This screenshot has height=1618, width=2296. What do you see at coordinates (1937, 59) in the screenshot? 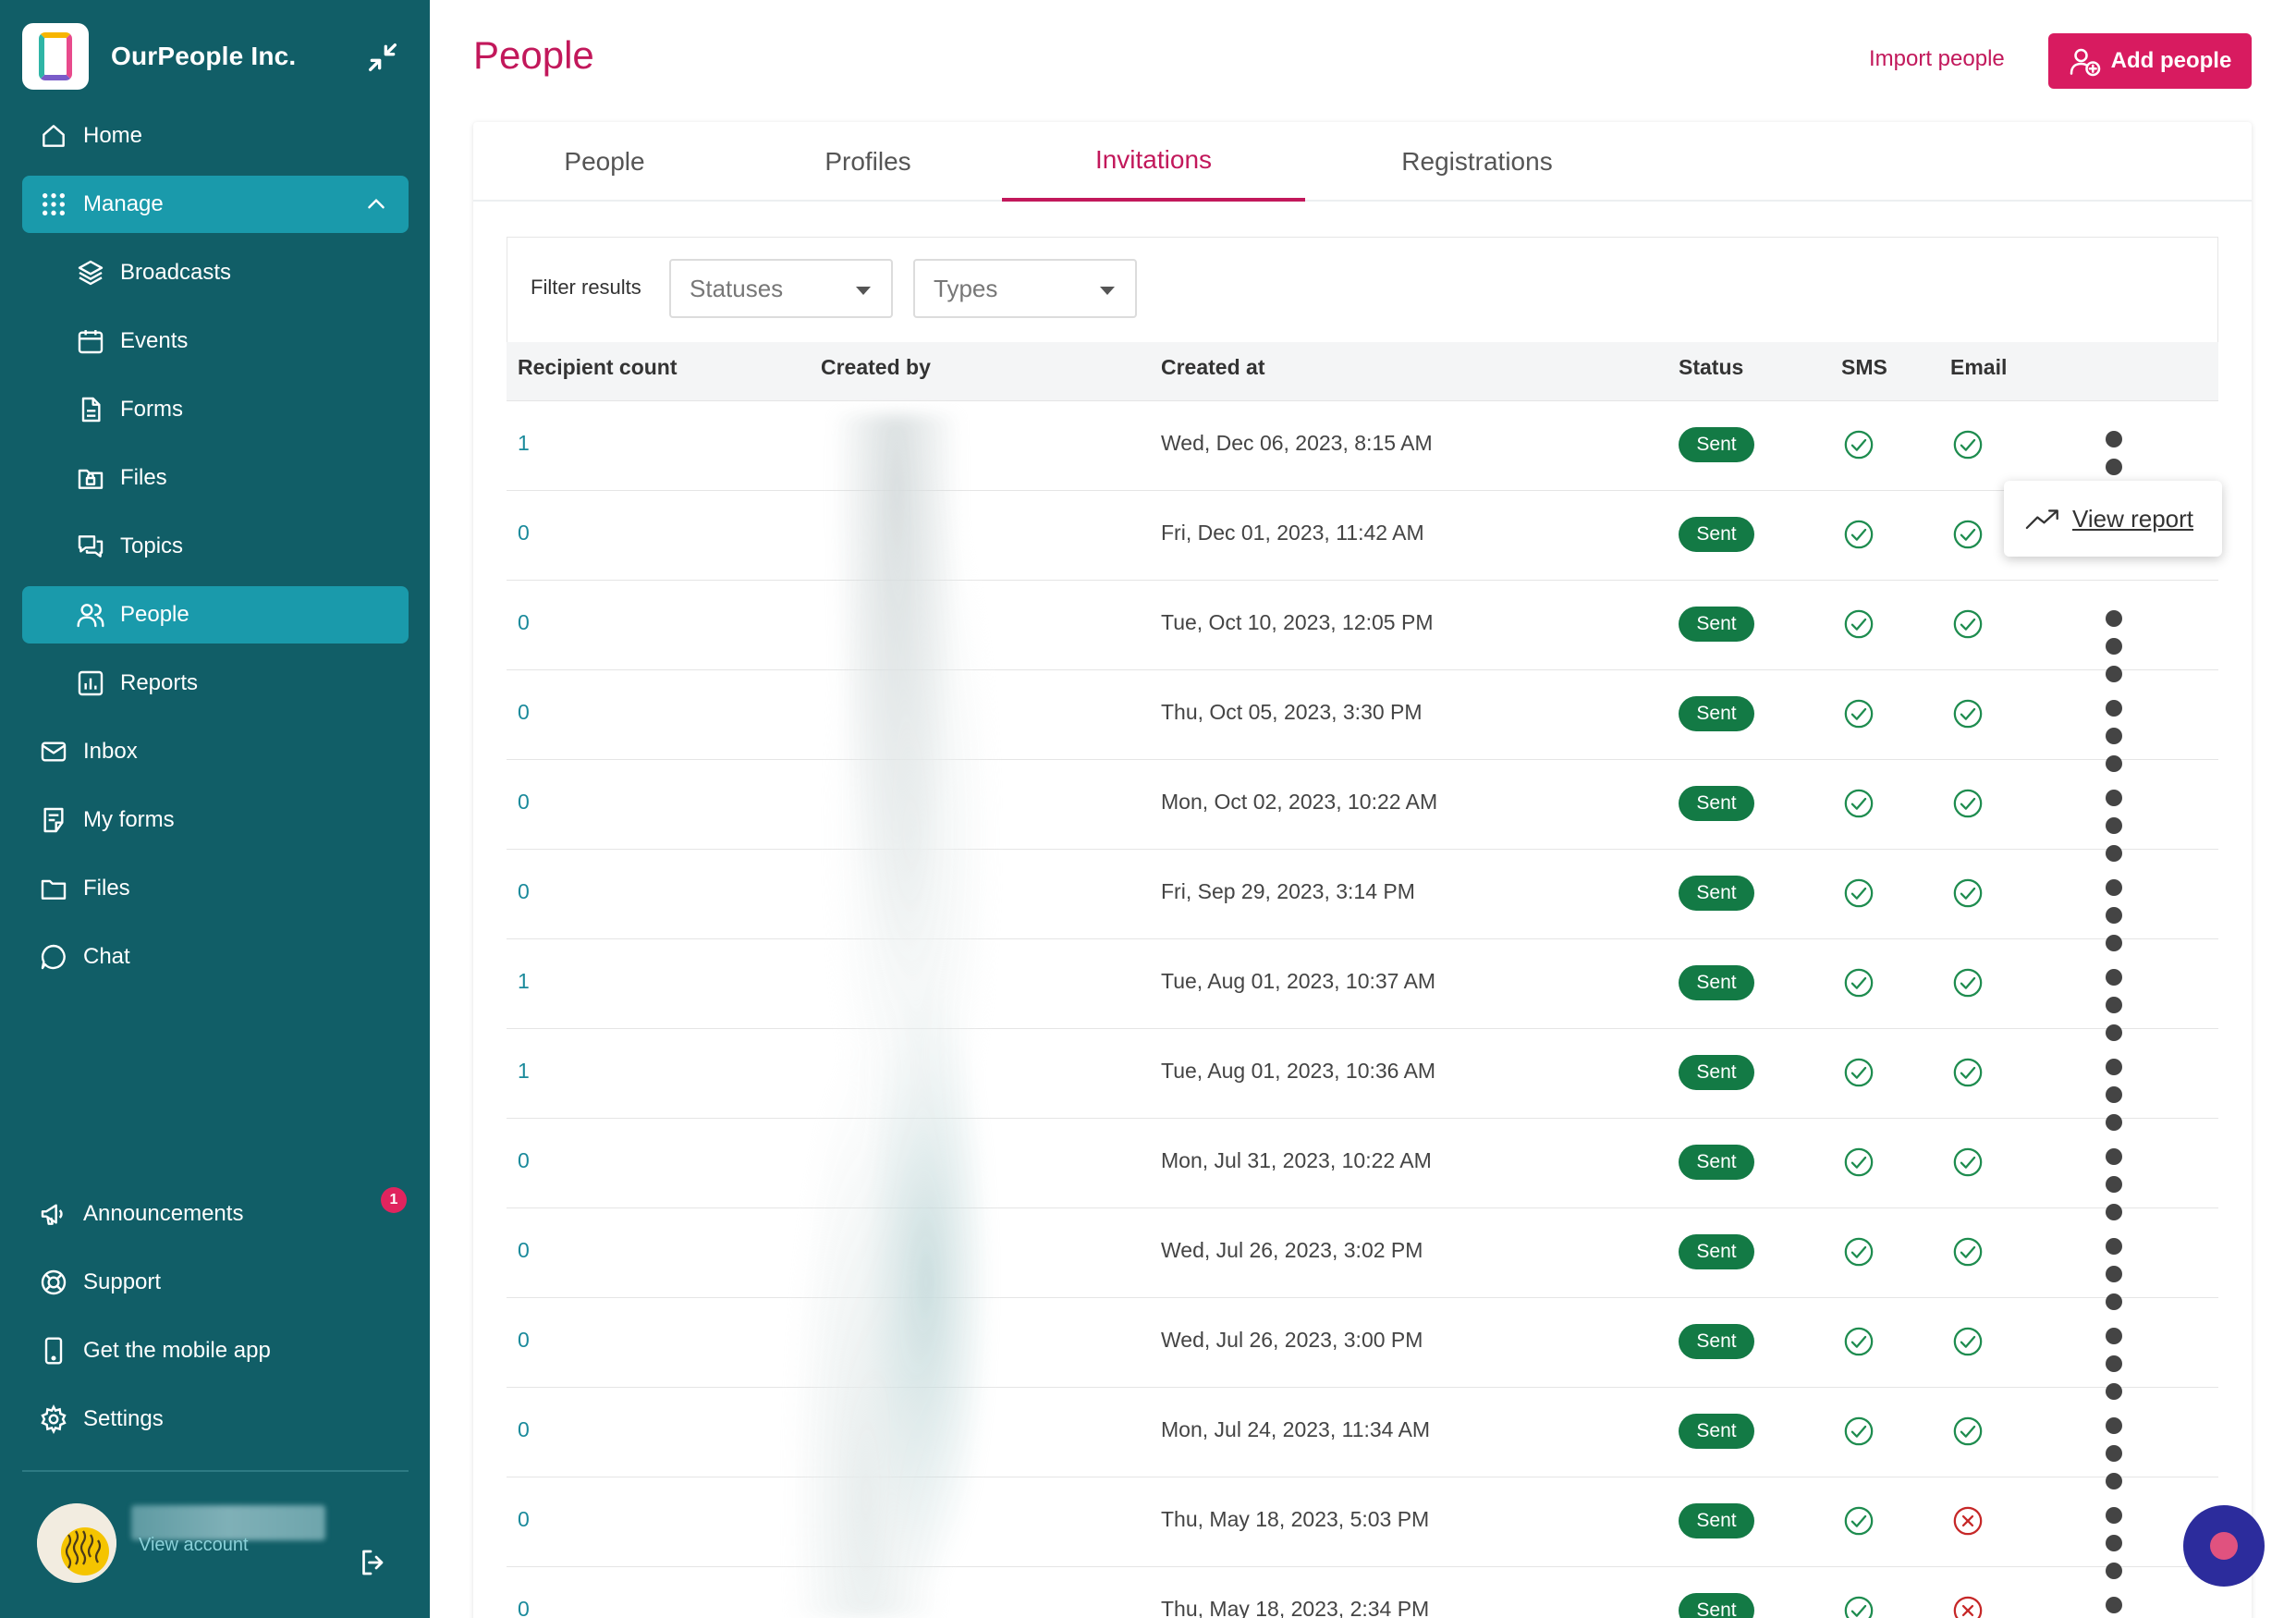
I see `import-people-link: Import people` at bounding box center [1937, 59].